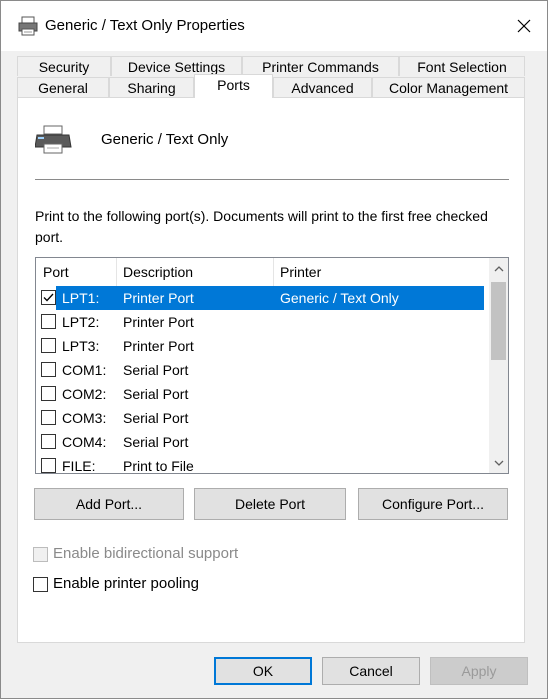  What do you see at coordinates (300, 272) in the screenshot?
I see `column-header-printer: Printer` at bounding box center [300, 272].